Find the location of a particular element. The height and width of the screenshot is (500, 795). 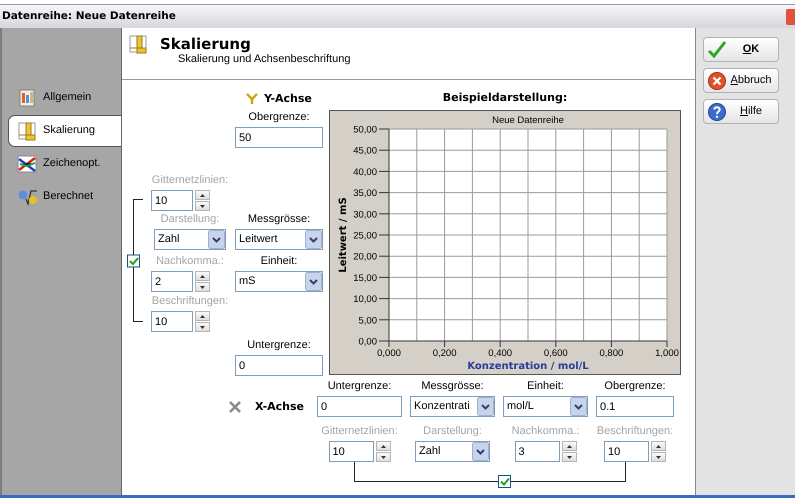

page-subtitle: Skalierung und Achsenbeschriftung is located at coordinates (264, 59).